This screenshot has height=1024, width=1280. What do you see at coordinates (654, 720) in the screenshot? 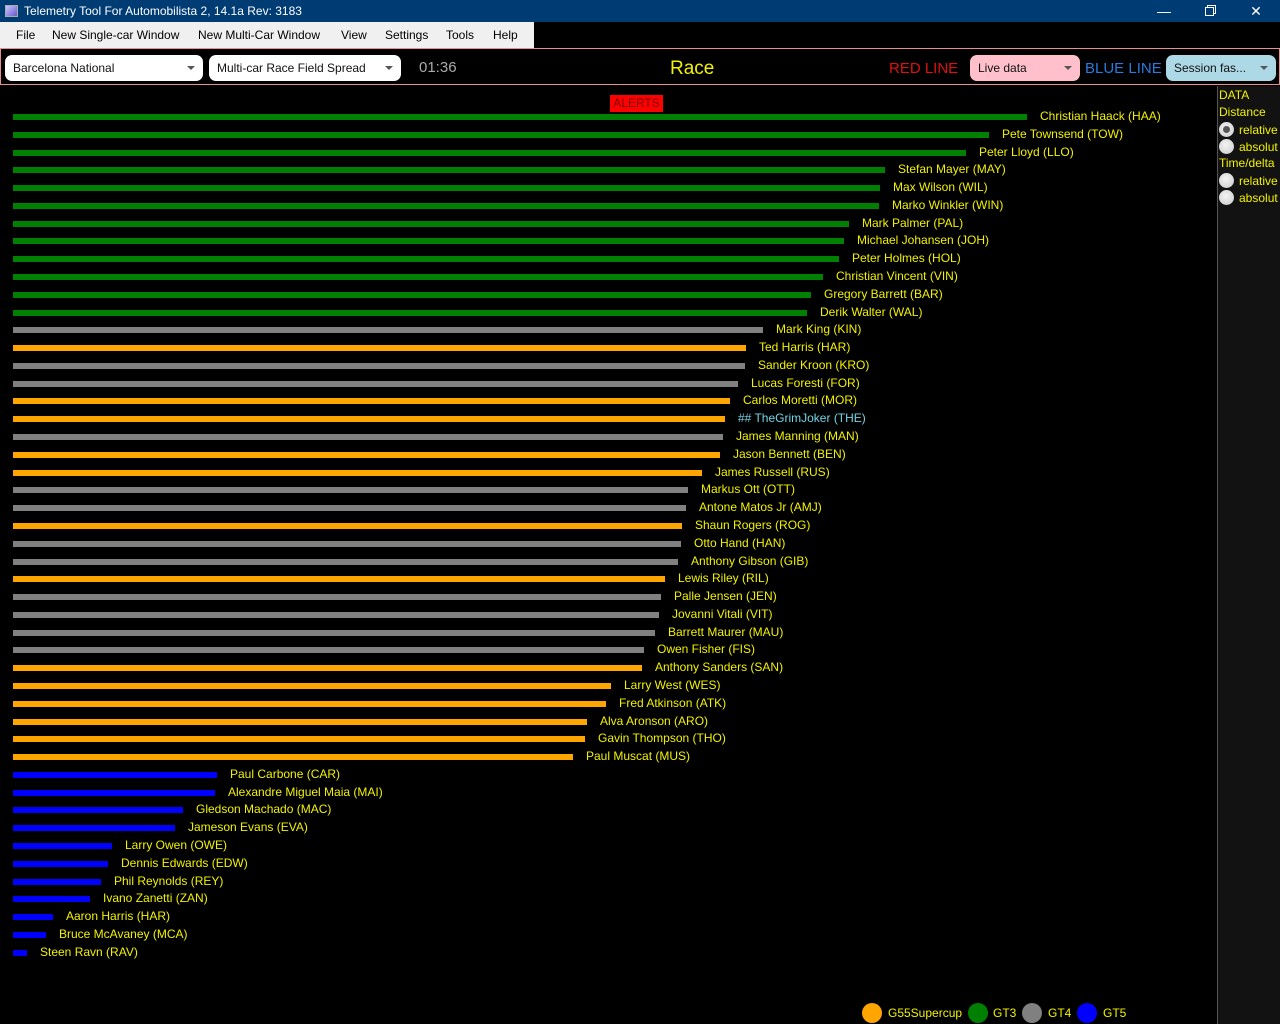
I see `bar-label: Alva Aronson (ARO)` at bounding box center [654, 720].